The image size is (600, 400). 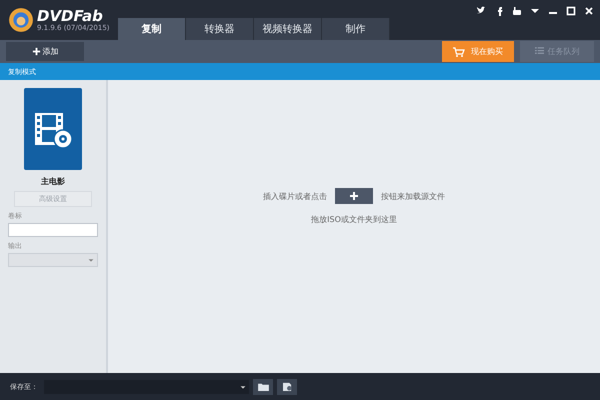 I want to click on close-icon, so click(x=589, y=11).